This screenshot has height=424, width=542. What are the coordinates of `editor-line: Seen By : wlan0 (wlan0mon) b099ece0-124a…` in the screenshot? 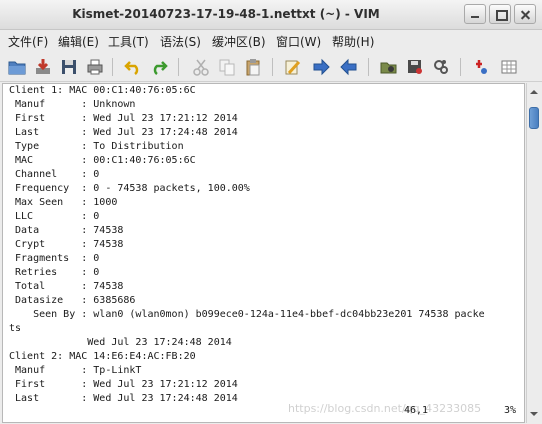 It's located at (247, 314).